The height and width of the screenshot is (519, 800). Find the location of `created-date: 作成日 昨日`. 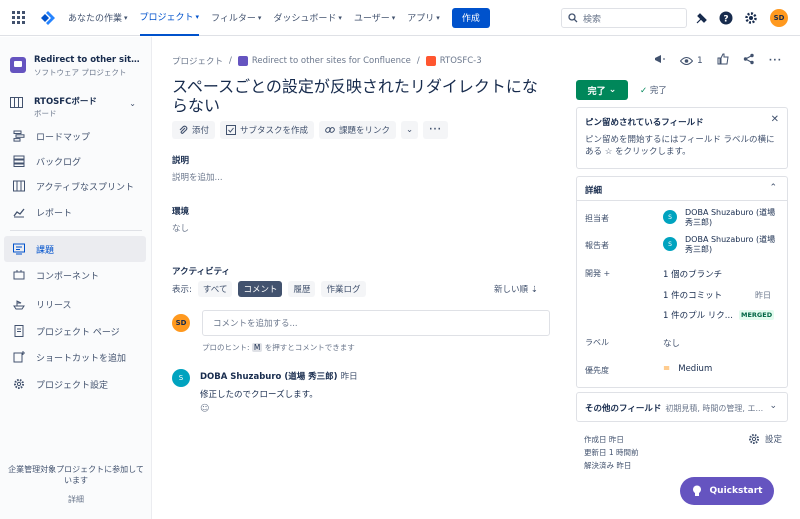

created-date: 作成日 昨日 is located at coordinates (604, 439).